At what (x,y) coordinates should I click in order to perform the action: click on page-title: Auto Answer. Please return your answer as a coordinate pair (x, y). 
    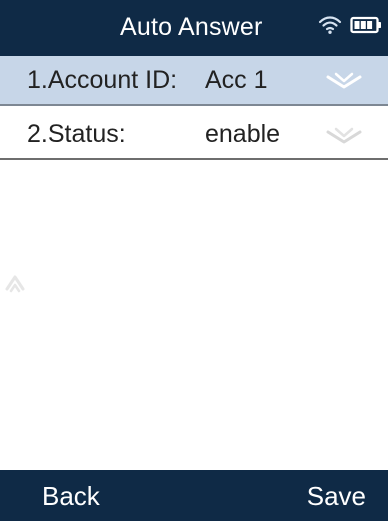
    Looking at the image, I should click on (191, 27).